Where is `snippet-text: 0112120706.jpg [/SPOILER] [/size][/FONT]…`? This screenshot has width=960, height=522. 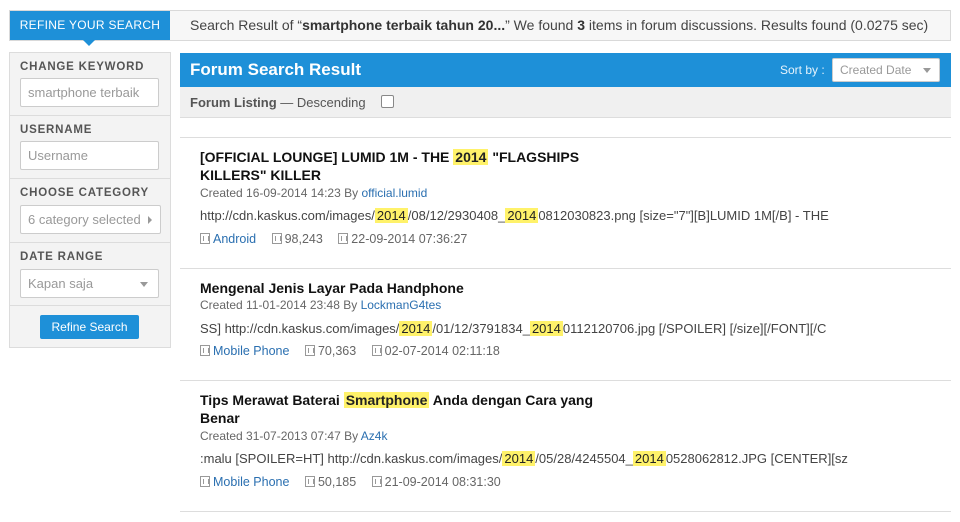
snippet-text: 0112120706.jpg [/SPOILER] [/size][/FONT]… is located at coordinates (694, 328).